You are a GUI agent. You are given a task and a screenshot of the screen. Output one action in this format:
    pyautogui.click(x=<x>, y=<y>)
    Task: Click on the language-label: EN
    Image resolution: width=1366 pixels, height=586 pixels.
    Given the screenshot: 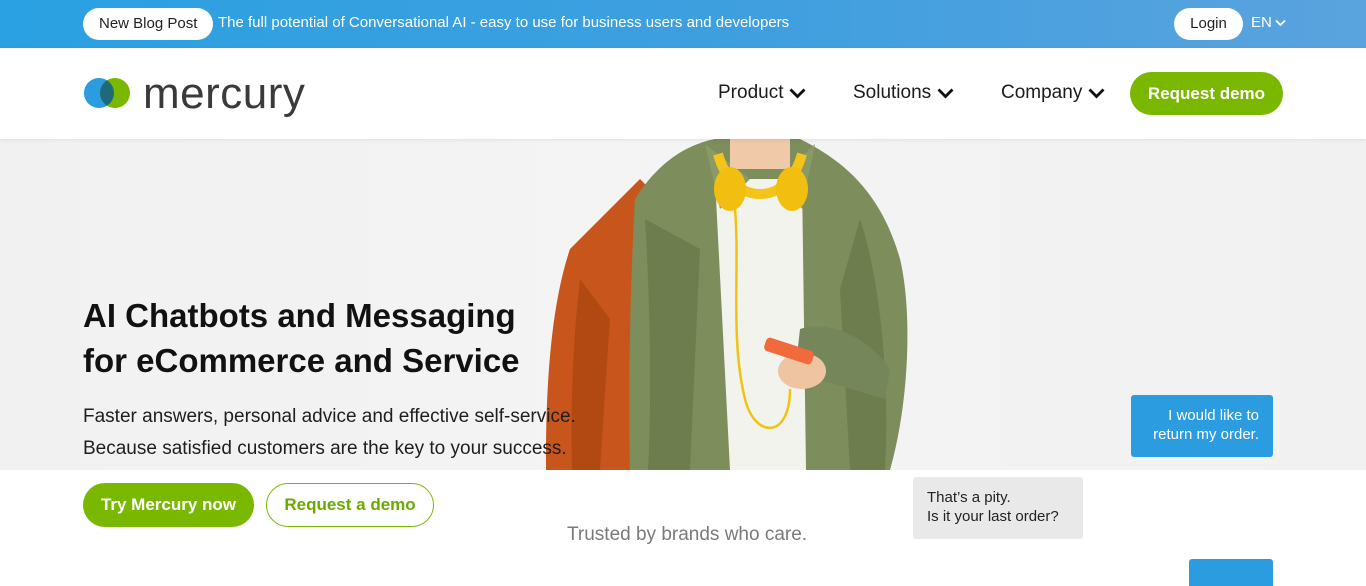 What is the action you would take?
    pyautogui.click(x=1261, y=22)
    